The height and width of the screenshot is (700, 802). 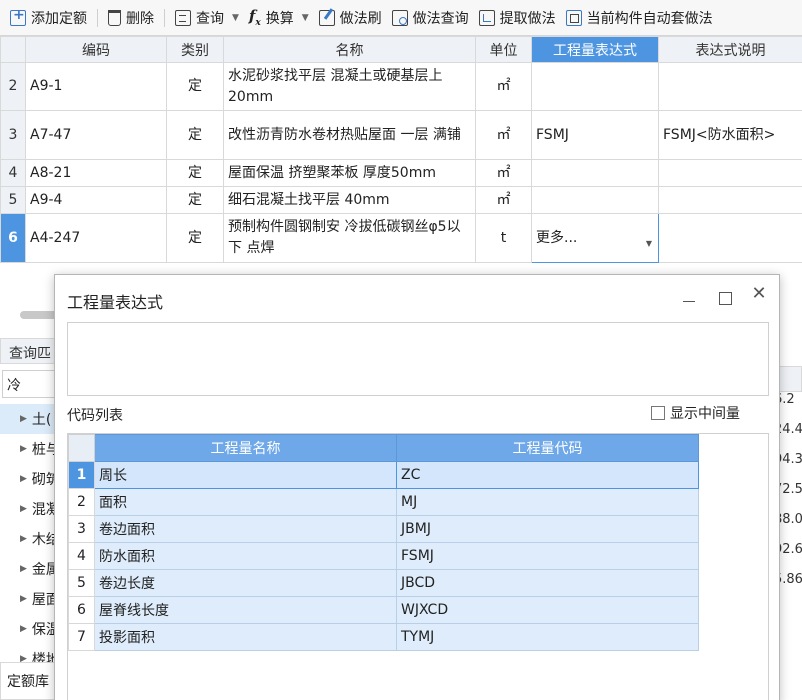 I want to click on cell-code: A8-21, so click(x=96, y=173).